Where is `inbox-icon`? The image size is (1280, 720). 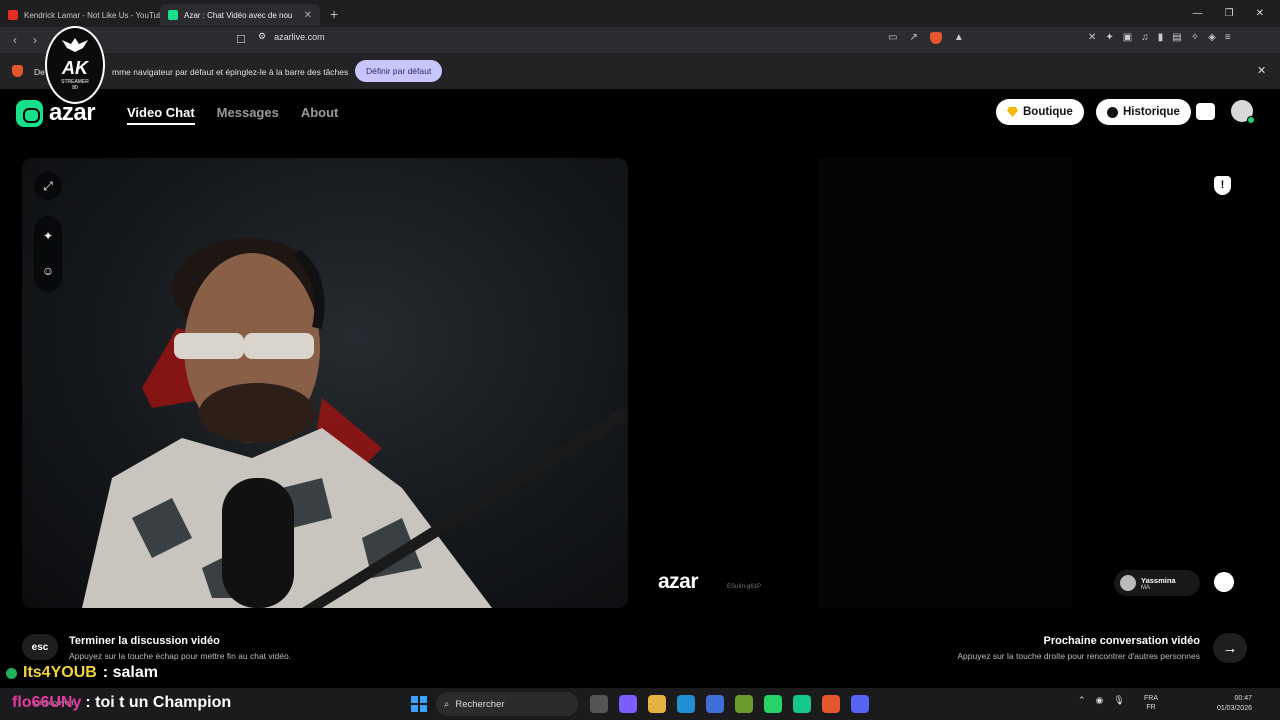
inbox-icon is located at coordinates (1205, 111).